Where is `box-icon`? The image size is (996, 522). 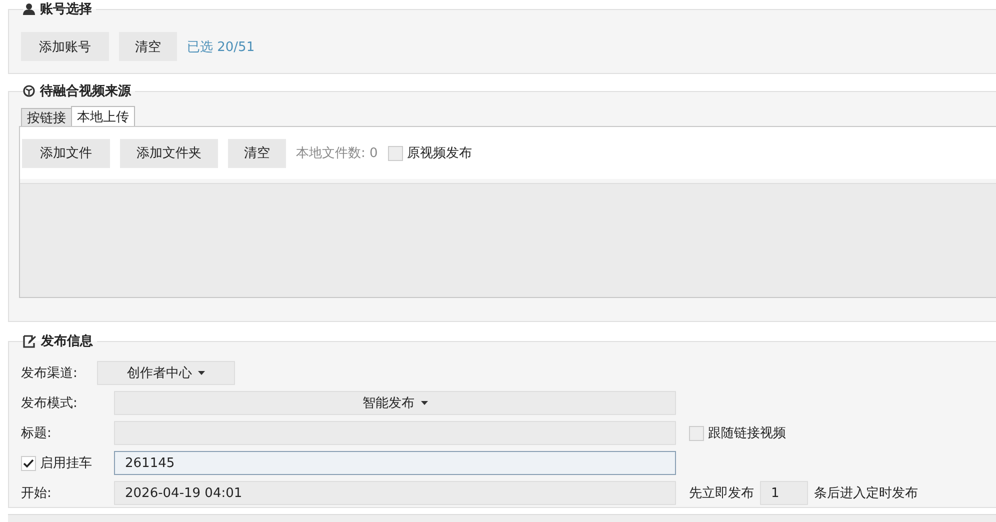 box-icon is located at coordinates (29, 91).